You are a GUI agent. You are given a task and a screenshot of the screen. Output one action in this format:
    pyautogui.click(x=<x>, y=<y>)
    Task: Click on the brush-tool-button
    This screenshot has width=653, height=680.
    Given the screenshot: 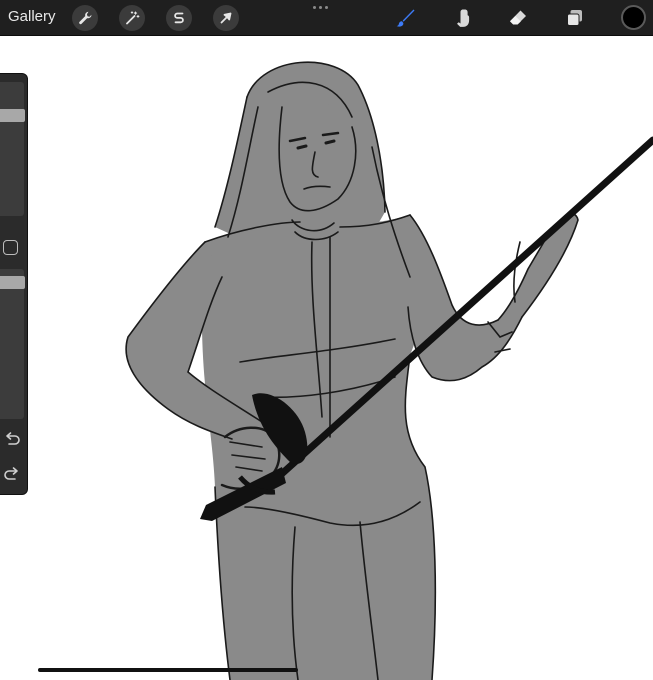 What is the action you would take?
    pyautogui.click(x=405, y=18)
    